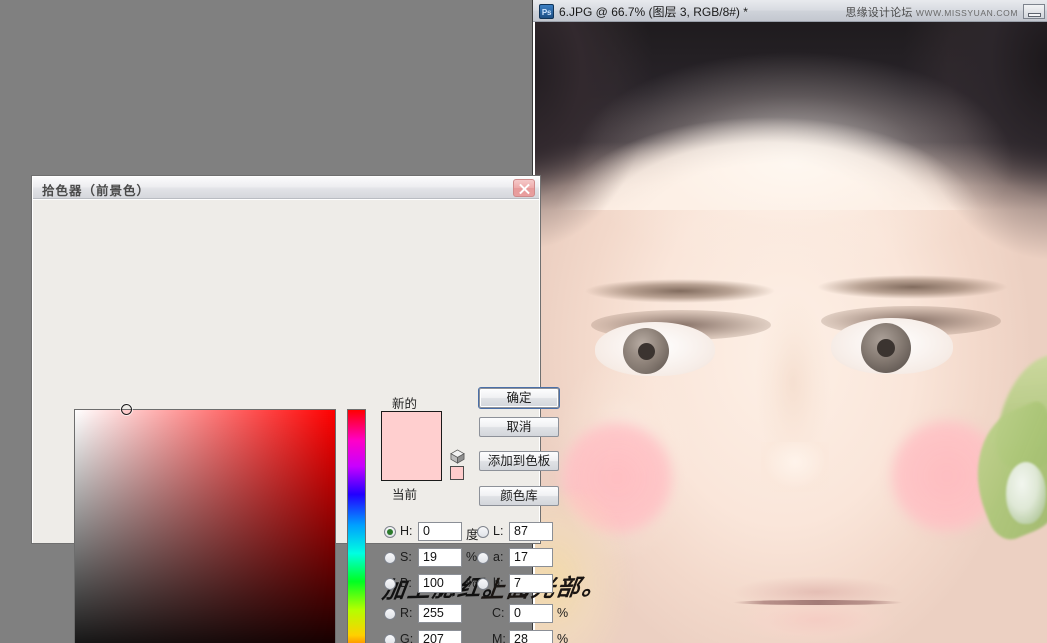 Image resolution: width=1047 pixels, height=643 pixels. I want to click on cancel-button: 取消, so click(519, 427).